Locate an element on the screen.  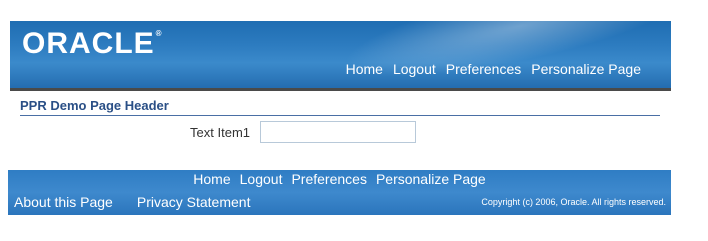
about-this-page-link: About this Page is located at coordinates (63, 202).